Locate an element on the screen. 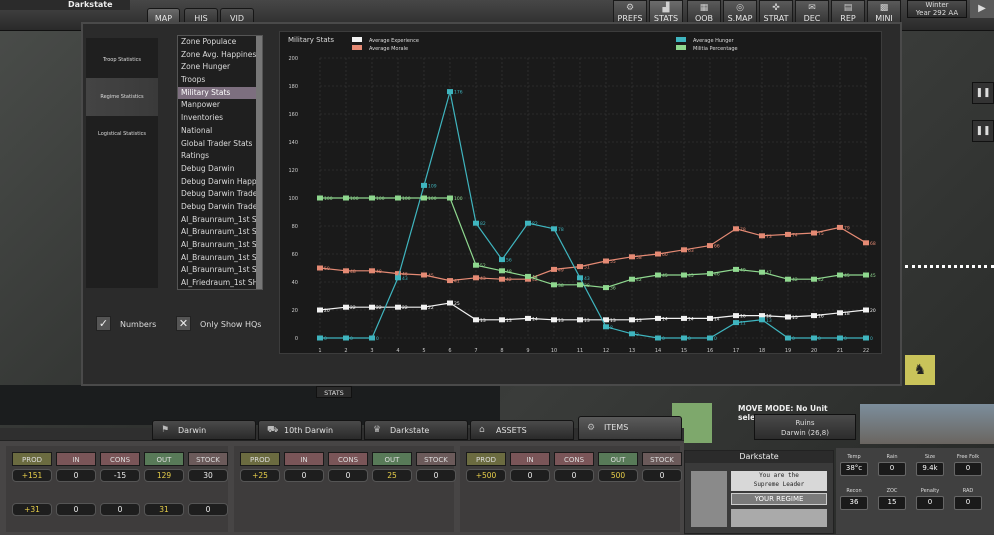 The width and height of the screenshot is (994, 535). data-label: 14 is located at coordinates (535, 319).